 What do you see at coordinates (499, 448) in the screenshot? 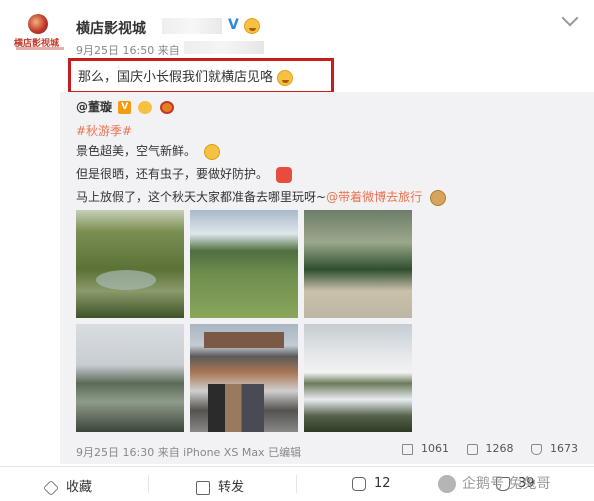
I see `comment-count: 1268` at bounding box center [499, 448].